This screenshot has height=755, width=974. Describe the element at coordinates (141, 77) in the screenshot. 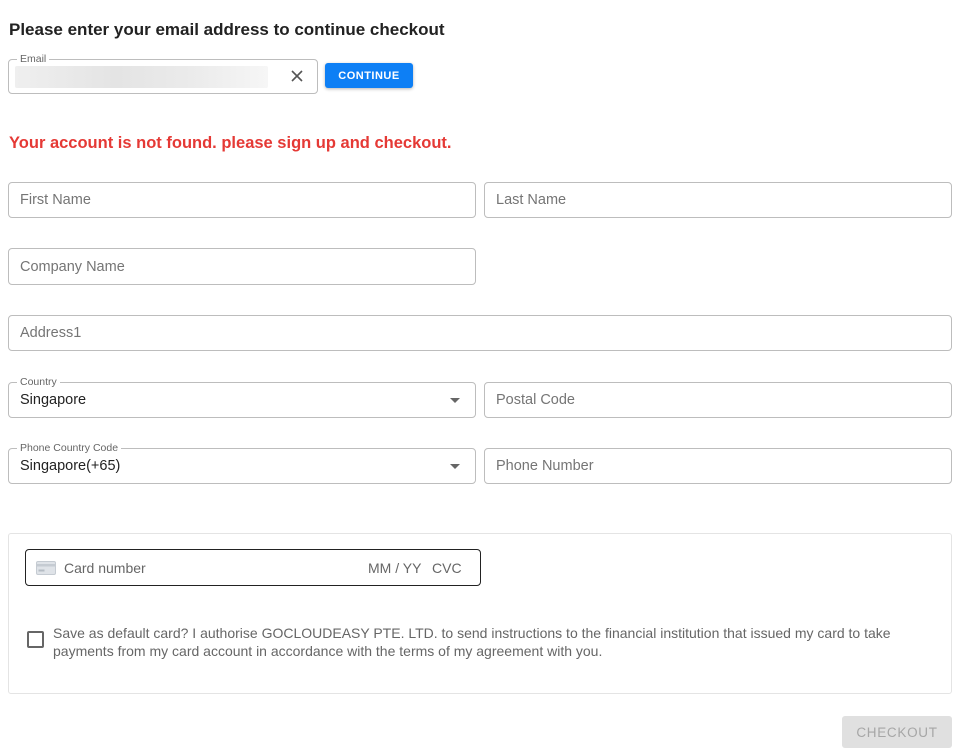

I see `email-value-redacted` at that location.